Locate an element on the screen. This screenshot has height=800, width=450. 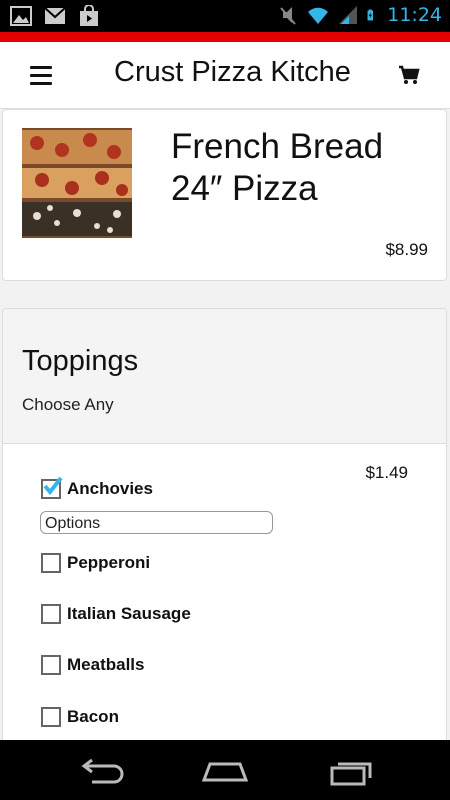
topping-label: Italian Sausage is located at coordinates (129, 613).